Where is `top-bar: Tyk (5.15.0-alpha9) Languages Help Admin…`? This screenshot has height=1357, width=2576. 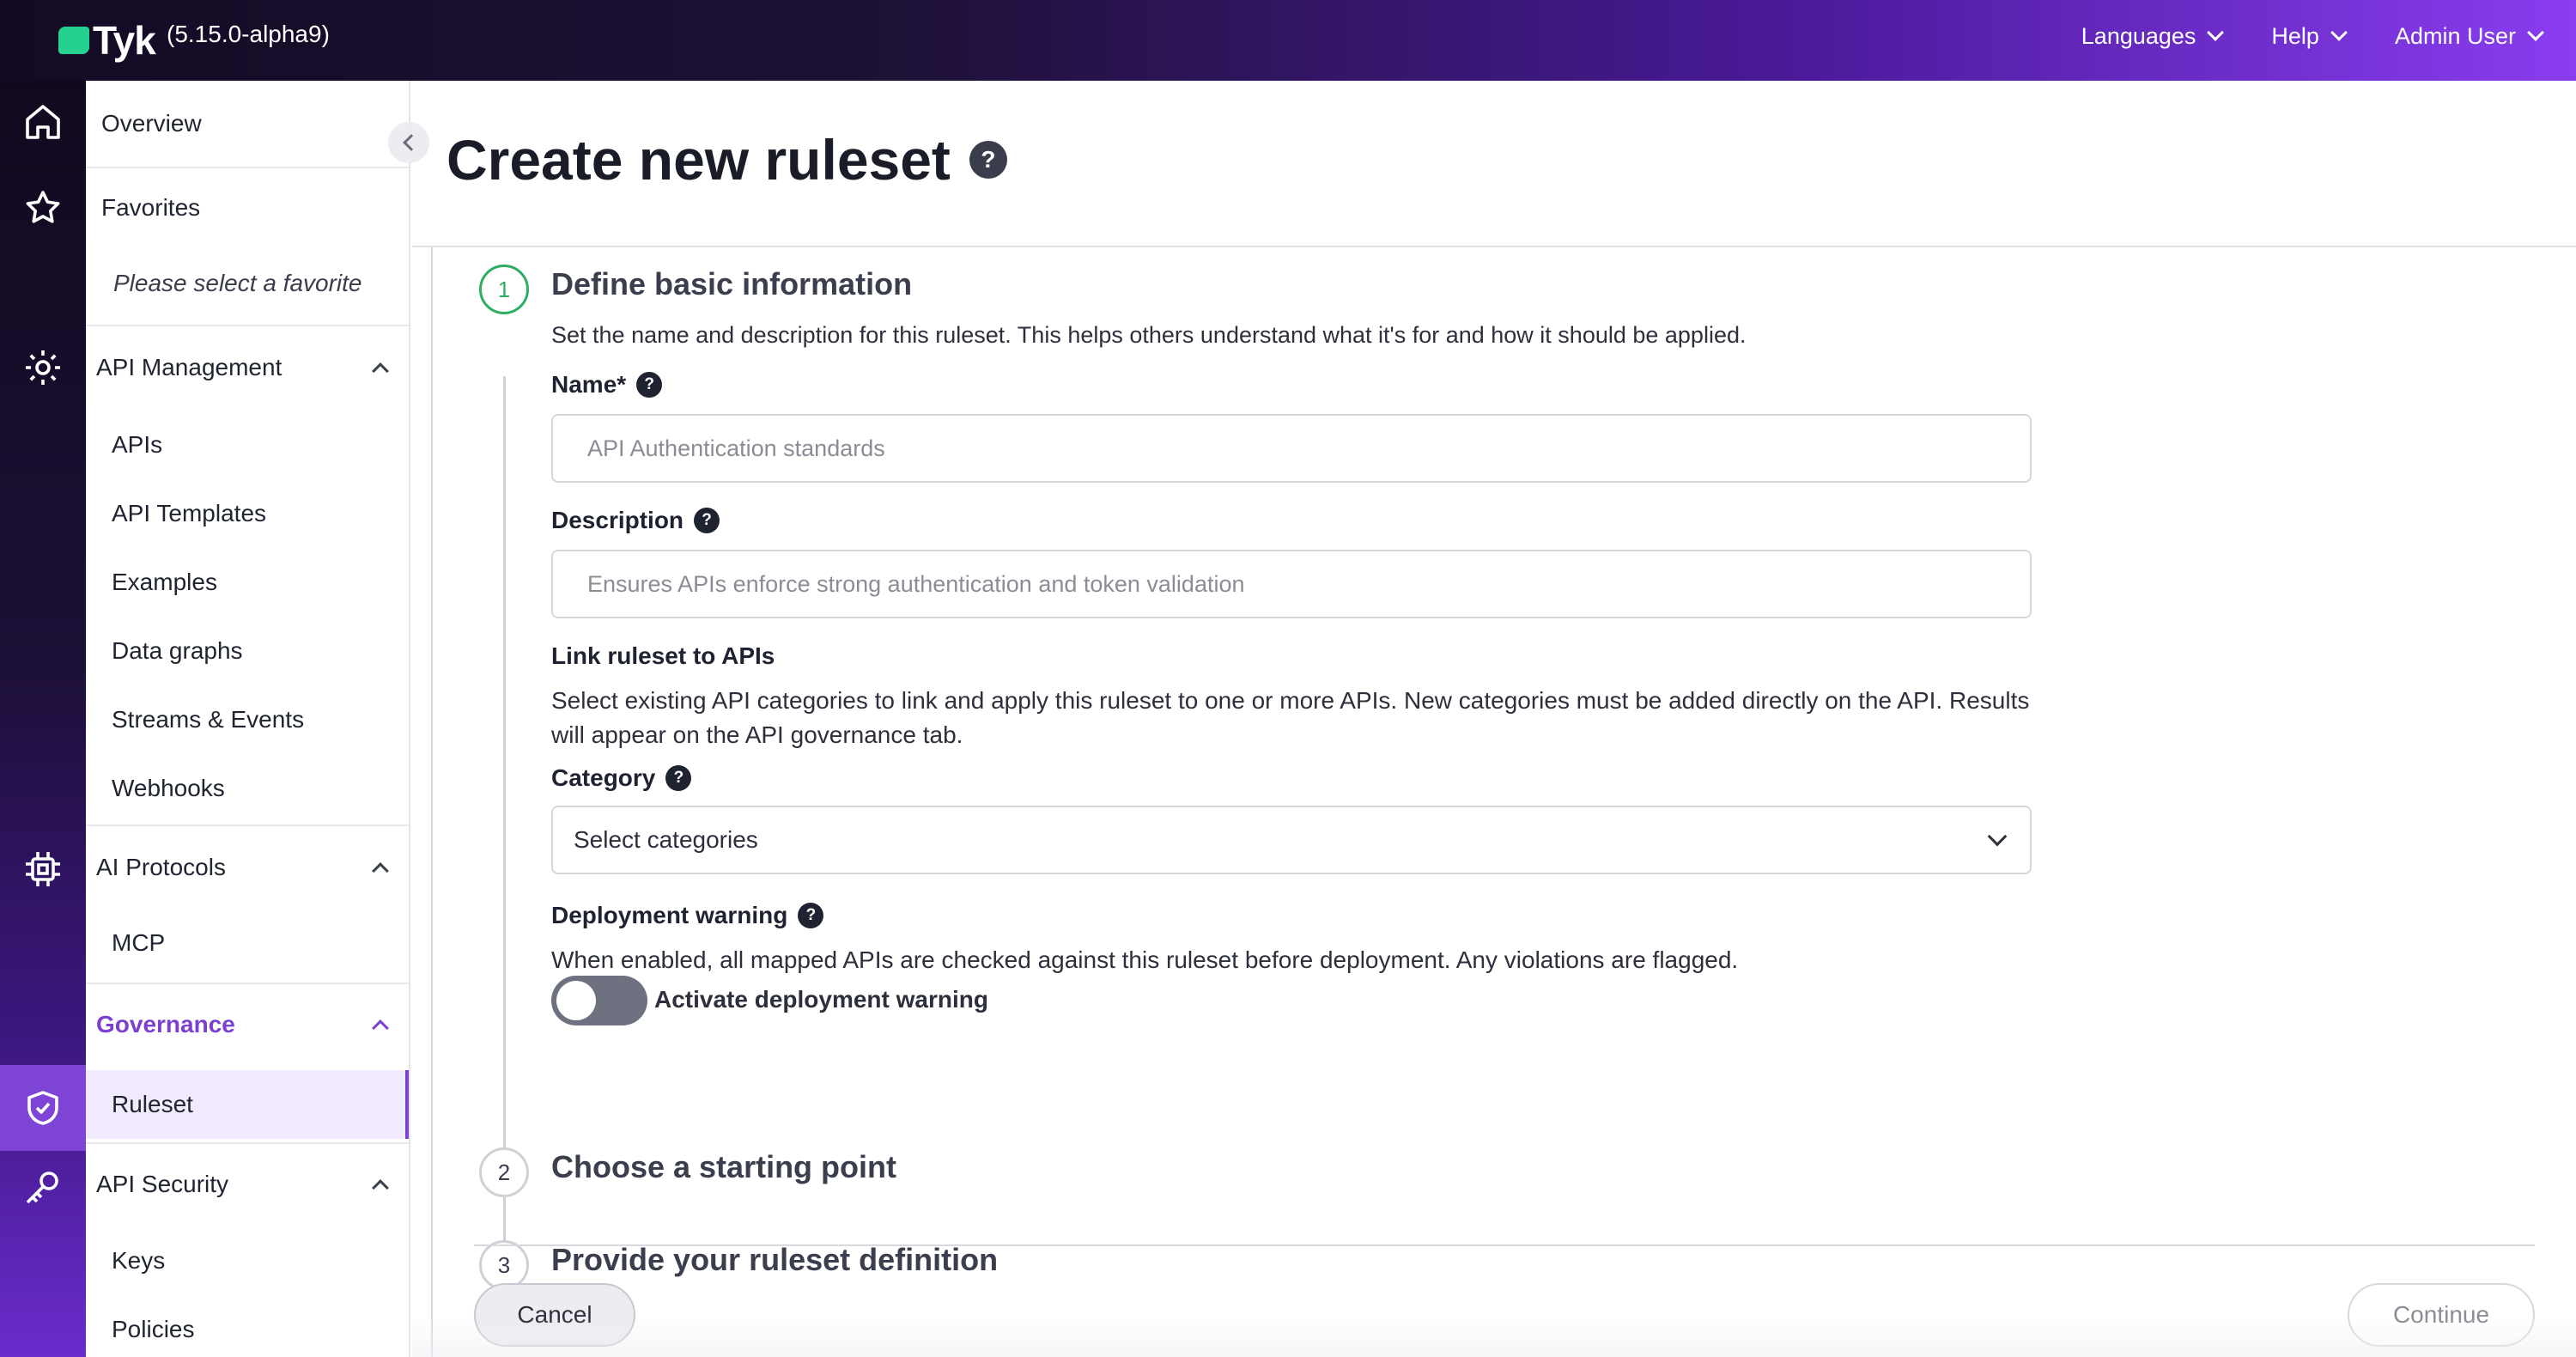 top-bar: Tyk (5.15.0-alpha9) Languages Help Admin… is located at coordinates (1288, 40).